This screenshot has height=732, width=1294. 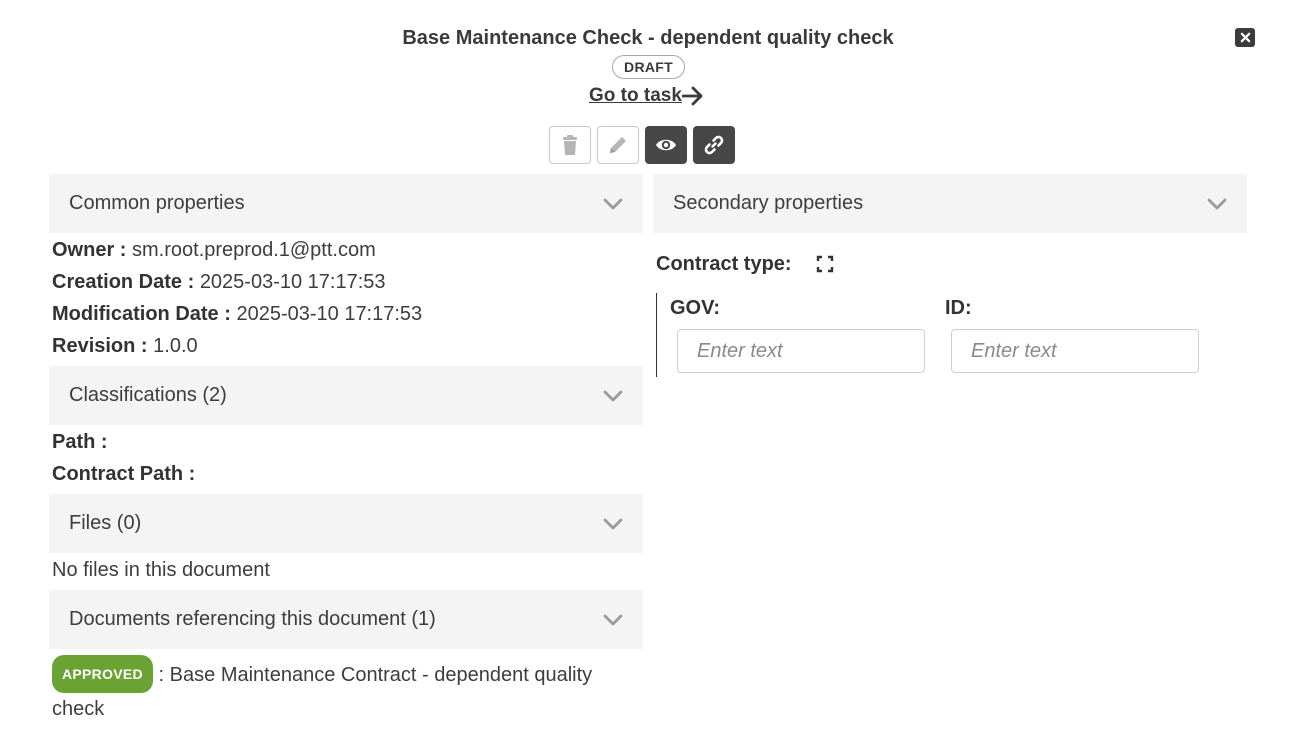 I want to click on status-badge: DRAFT, so click(x=648, y=67).